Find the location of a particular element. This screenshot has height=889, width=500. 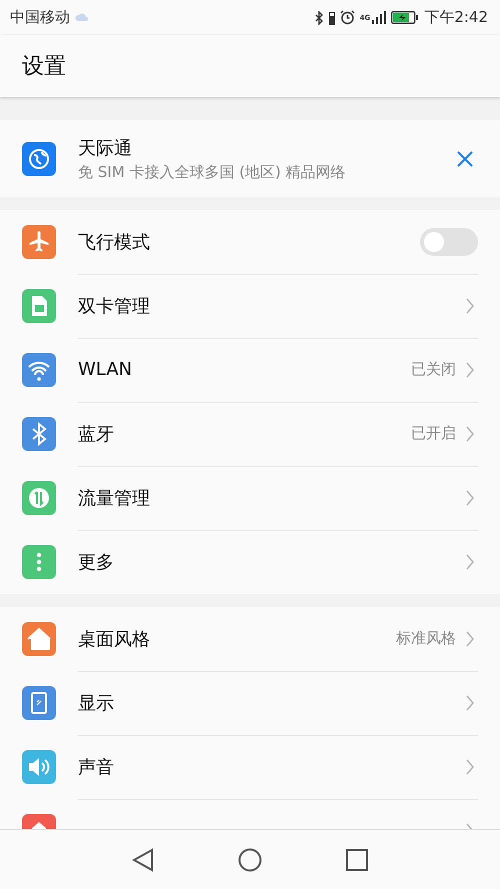

settings-item: 蓝牙 已开启 is located at coordinates (250, 434).